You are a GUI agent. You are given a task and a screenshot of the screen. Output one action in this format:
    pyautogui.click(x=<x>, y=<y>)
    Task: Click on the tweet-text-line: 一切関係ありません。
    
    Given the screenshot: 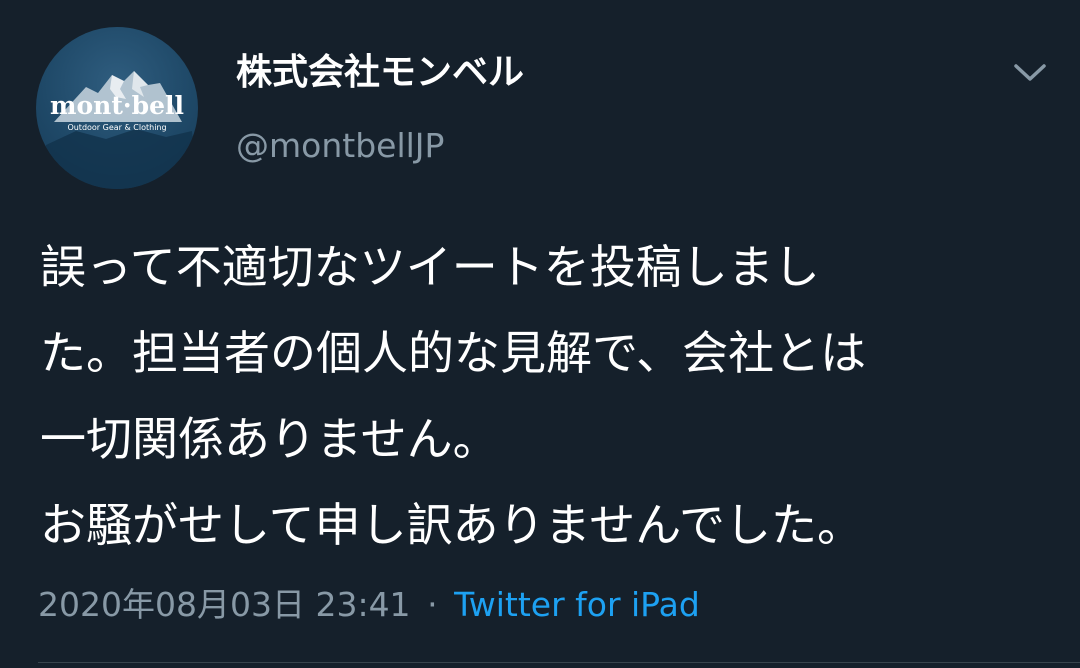 What is the action you would take?
    pyautogui.click(x=269, y=439)
    